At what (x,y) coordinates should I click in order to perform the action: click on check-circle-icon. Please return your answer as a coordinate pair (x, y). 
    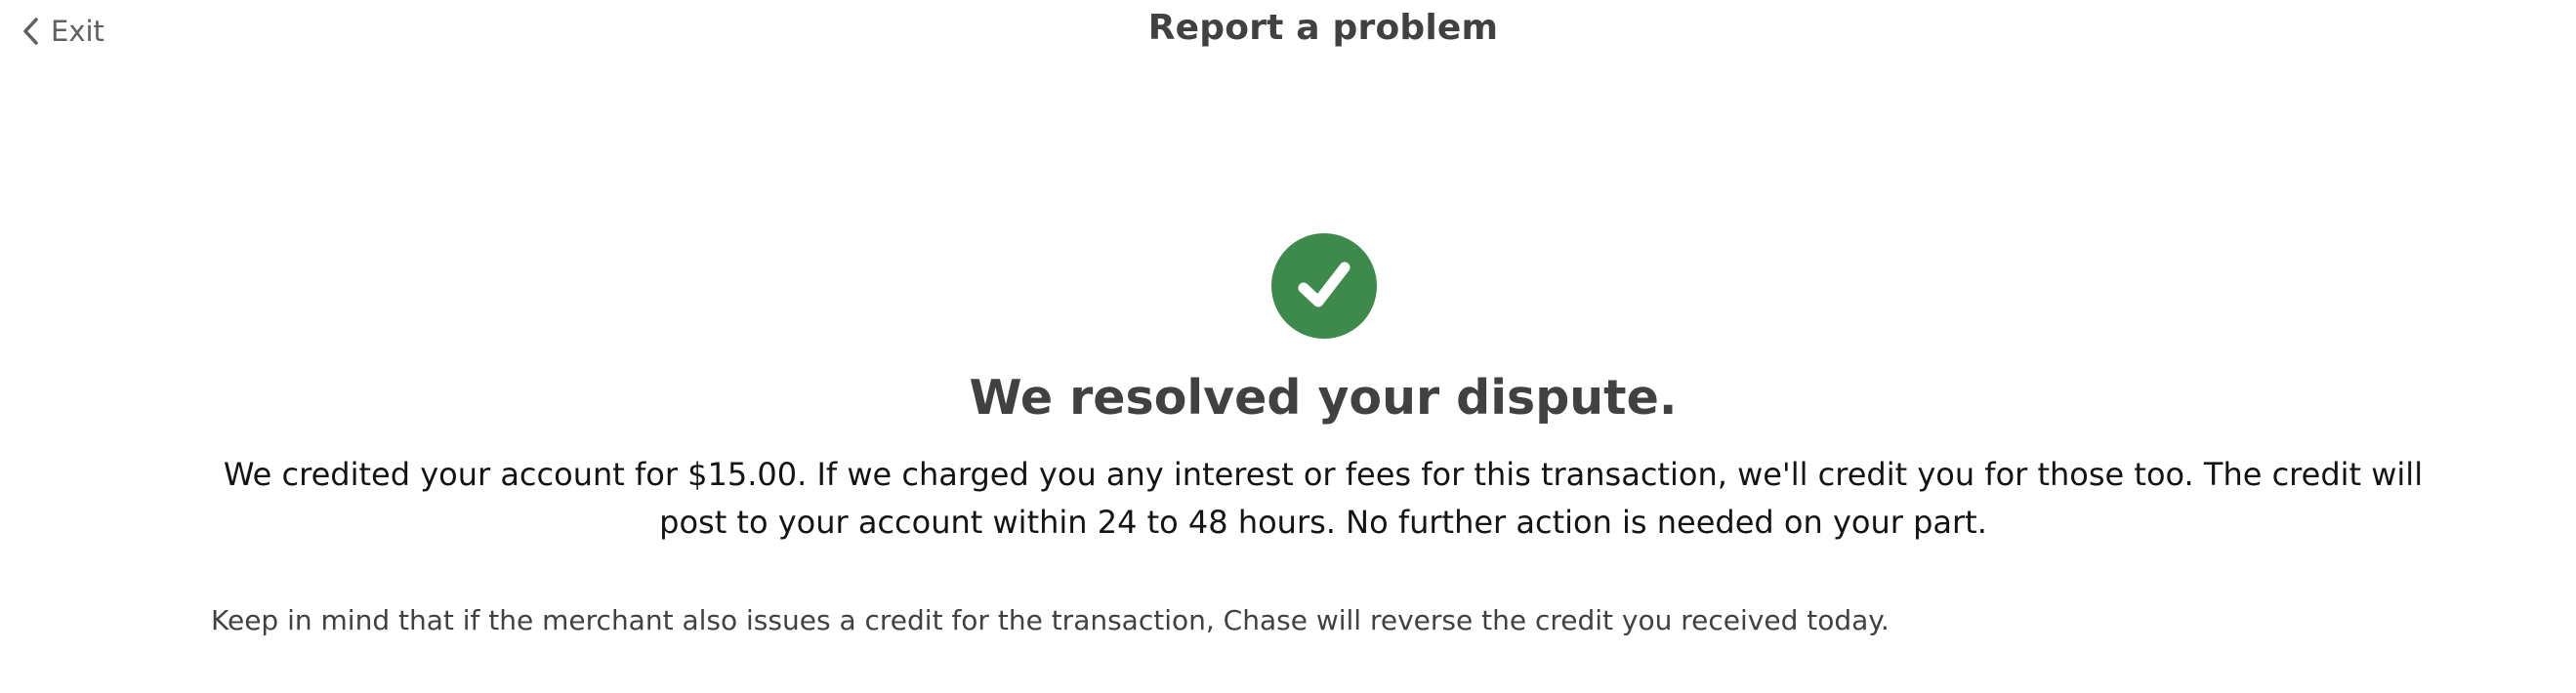
    Looking at the image, I should click on (1324, 286).